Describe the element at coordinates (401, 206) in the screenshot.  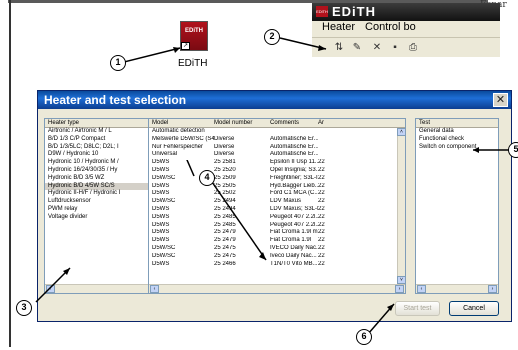
I see `model-vscroll: ˄ ˅` at that location.